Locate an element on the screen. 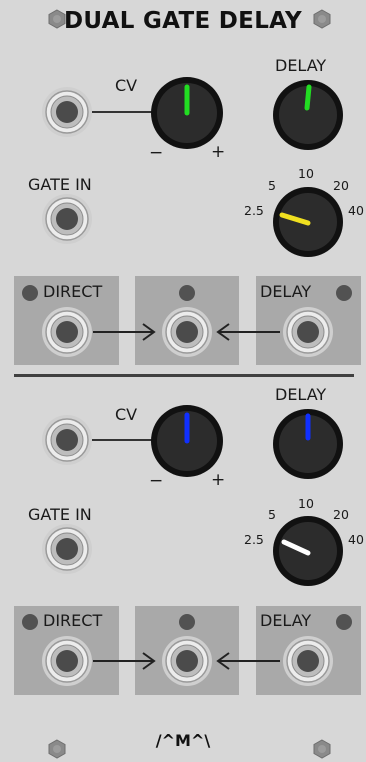  section-divider is located at coordinates (184, 375).